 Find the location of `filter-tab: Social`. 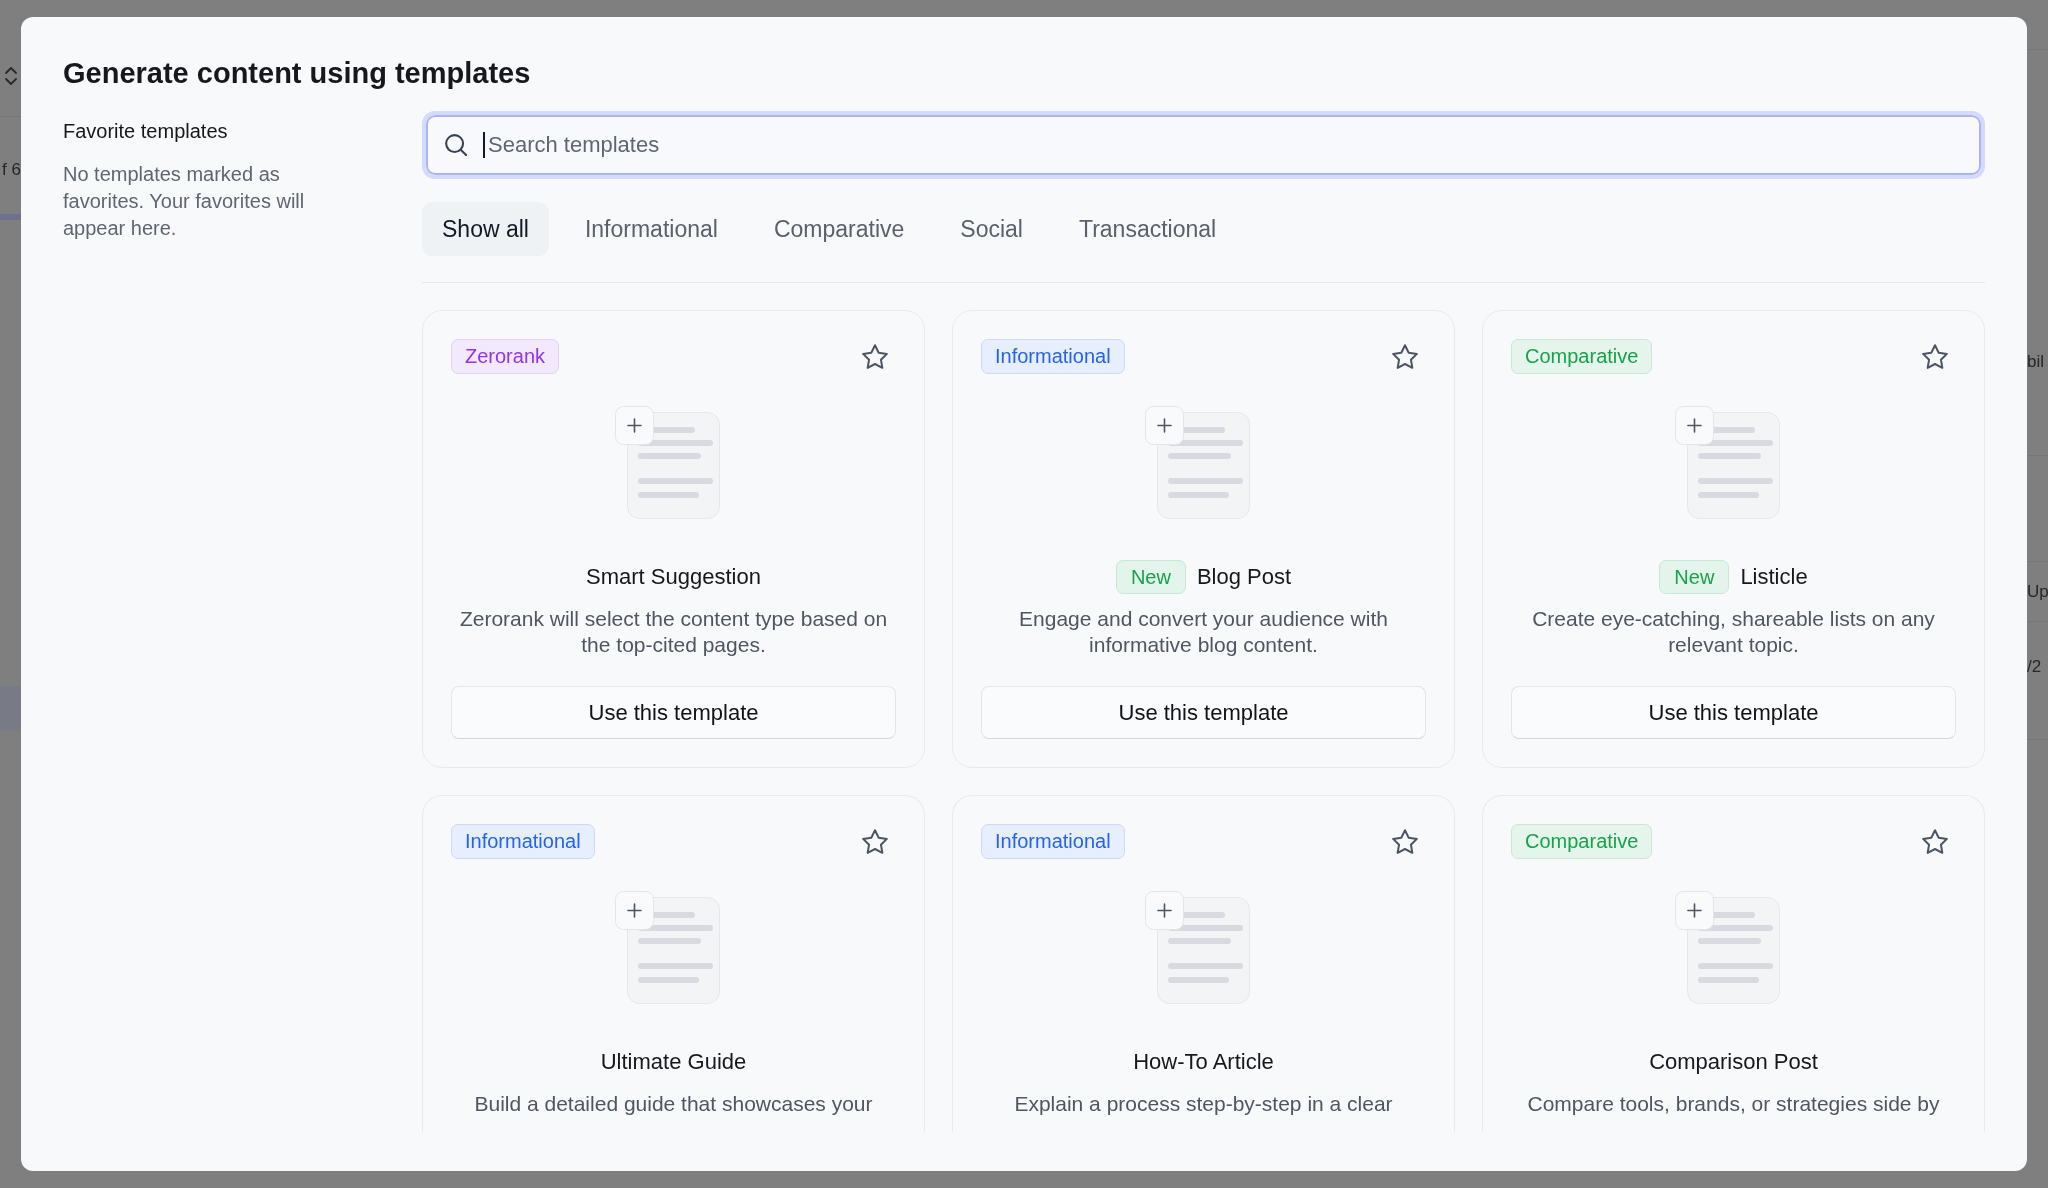

filter-tab: Social is located at coordinates (991, 229).